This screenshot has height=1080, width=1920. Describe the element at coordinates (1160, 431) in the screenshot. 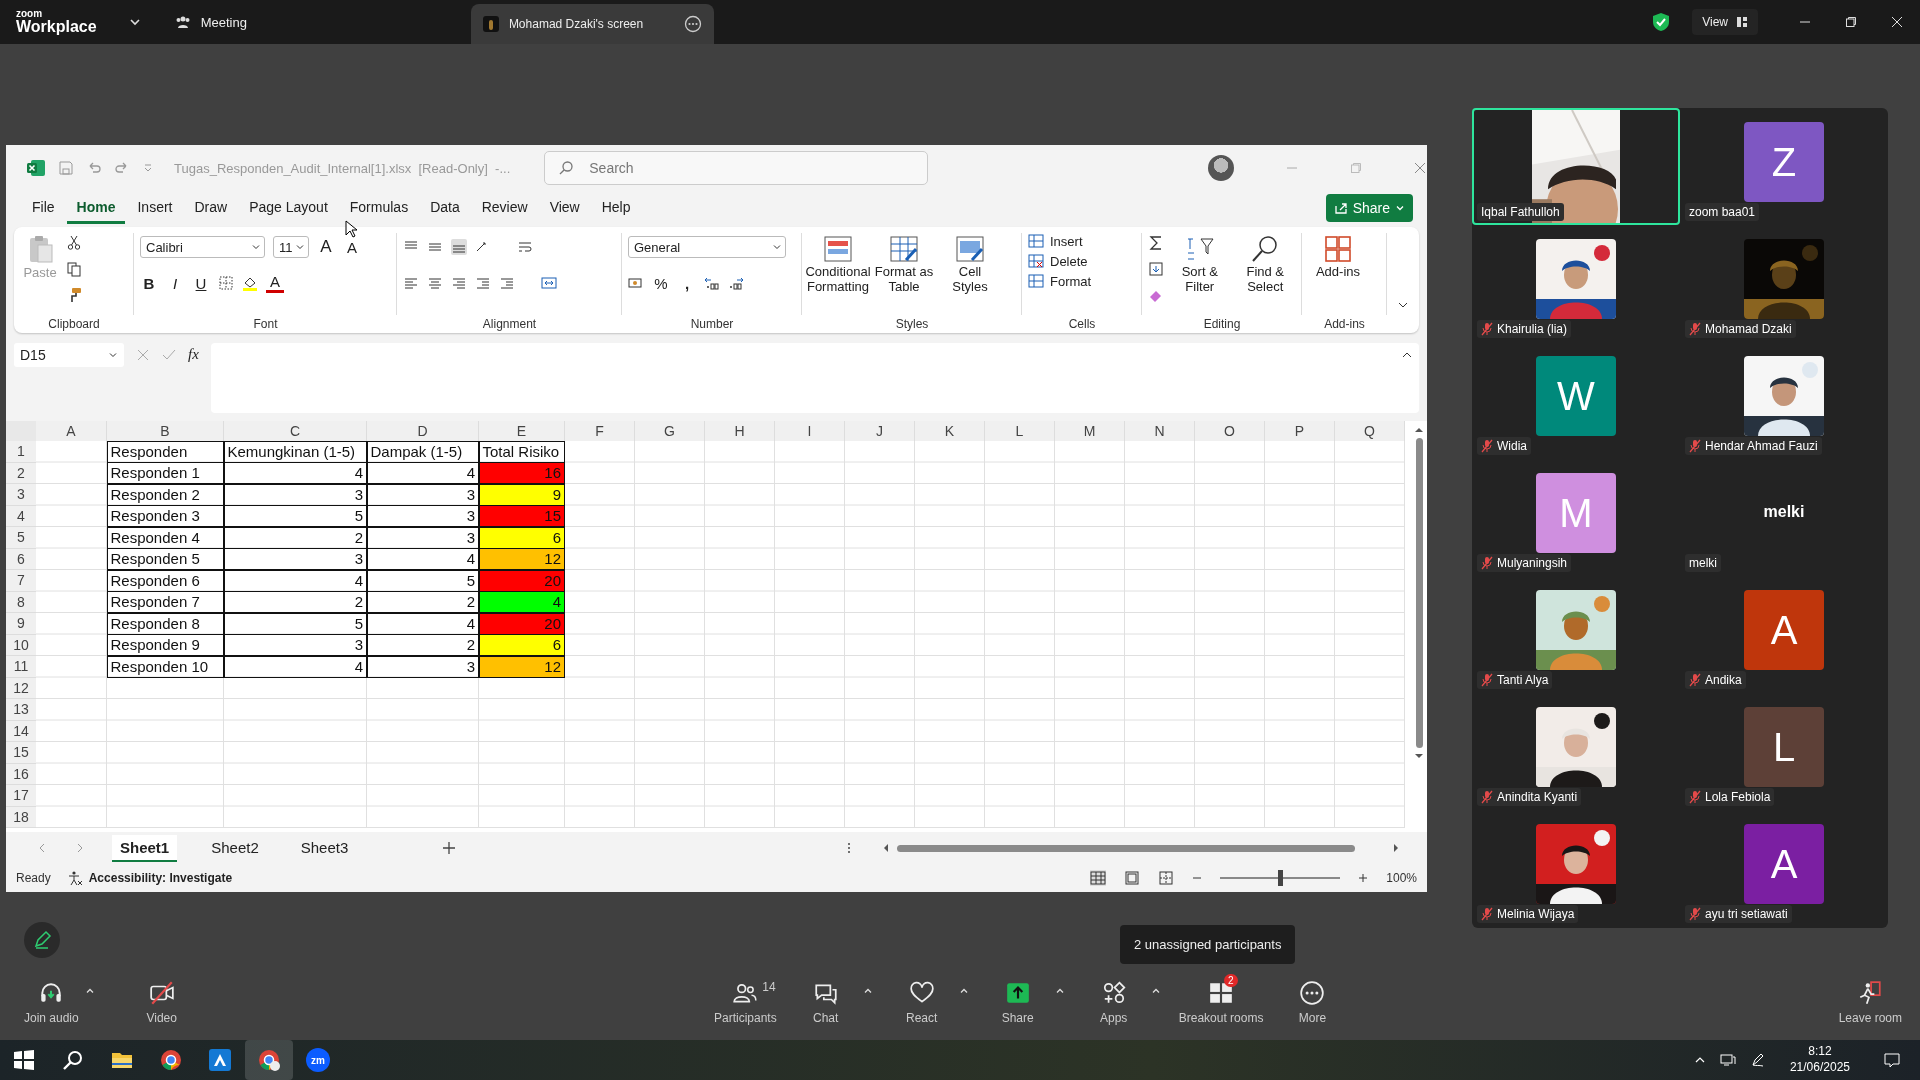

I see `column-header: N` at that location.